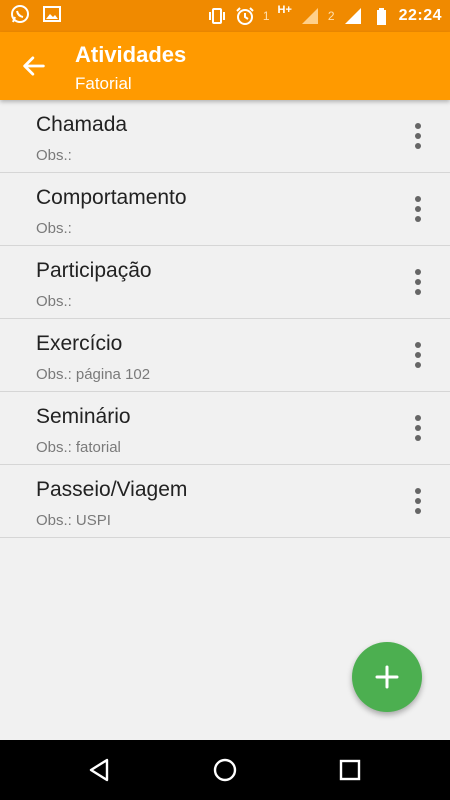 Image resolution: width=450 pixels, height=800 pixels. What do you see at coordinates (245, 16) in the screenshot?
I see `alarm-icon` at bounding box center [245, 16].